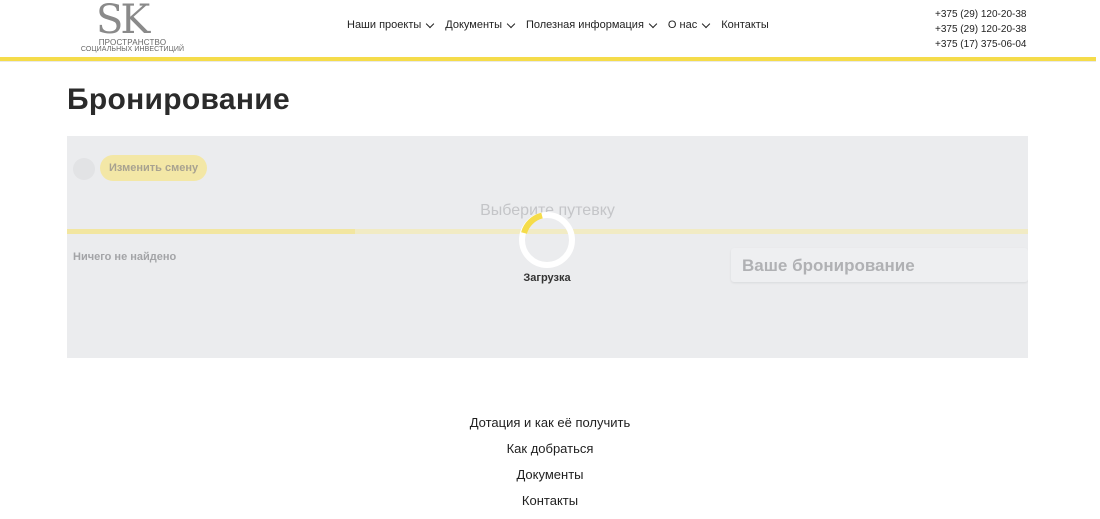 The image size is (1100, 519). What do you see at coordinates (84, 169) in the screenshot?
I see `shift-radio` at bounding box center [84, 169].